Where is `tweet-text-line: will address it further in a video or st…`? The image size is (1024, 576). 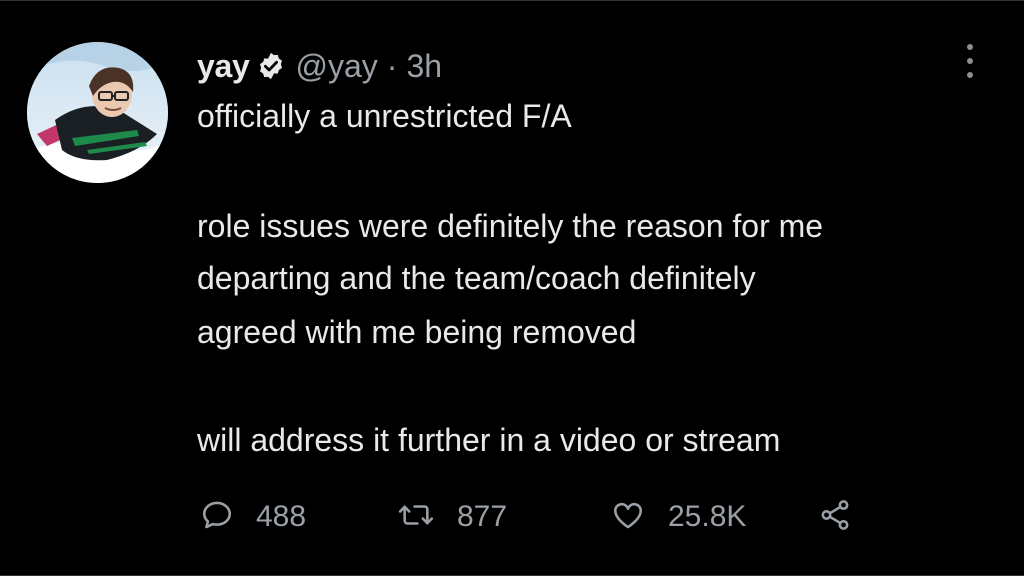
tweet-text-line: will address it further in a video or st… is located at coordinates (489, 440).